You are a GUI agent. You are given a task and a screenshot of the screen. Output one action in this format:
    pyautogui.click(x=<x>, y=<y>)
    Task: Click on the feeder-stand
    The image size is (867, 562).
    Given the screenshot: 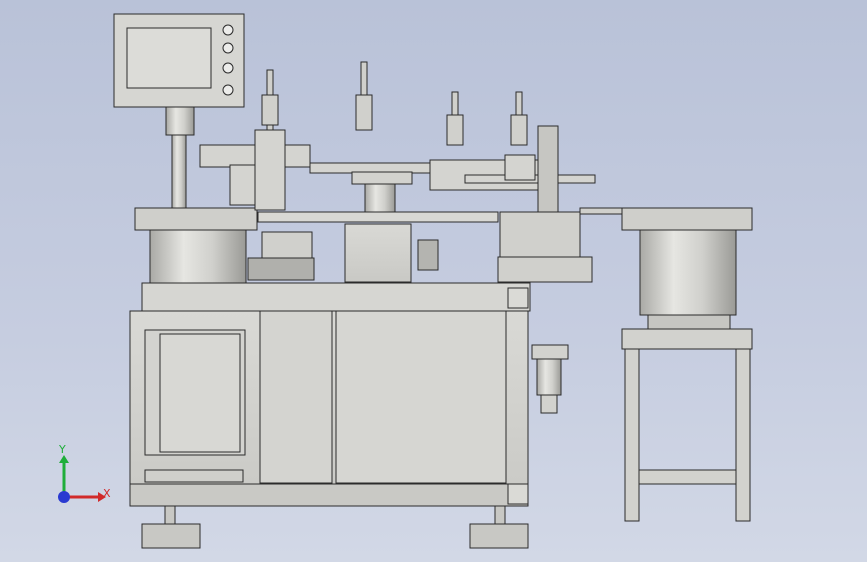 What is the action you would take?
    pyautogui.click(x=687, y=425)
    